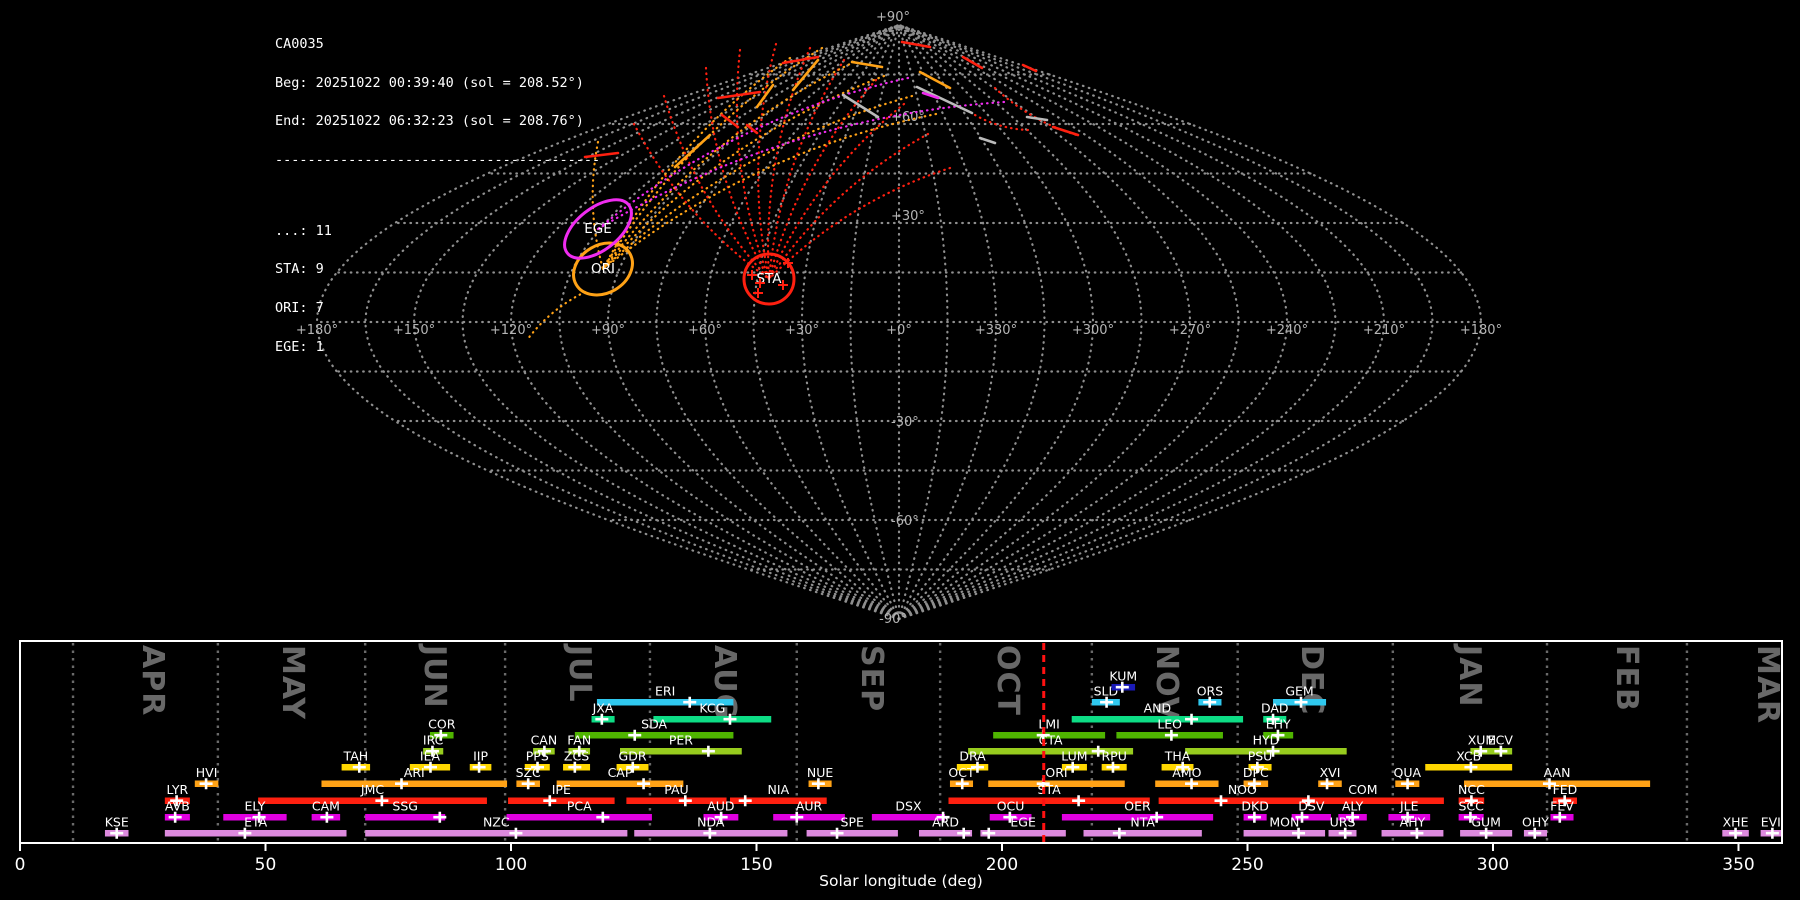  What do you see at coordinates (1079, 801) in the screenshot?
I see `shower-peak-marker-sta` at bounding box center [1079, 801].